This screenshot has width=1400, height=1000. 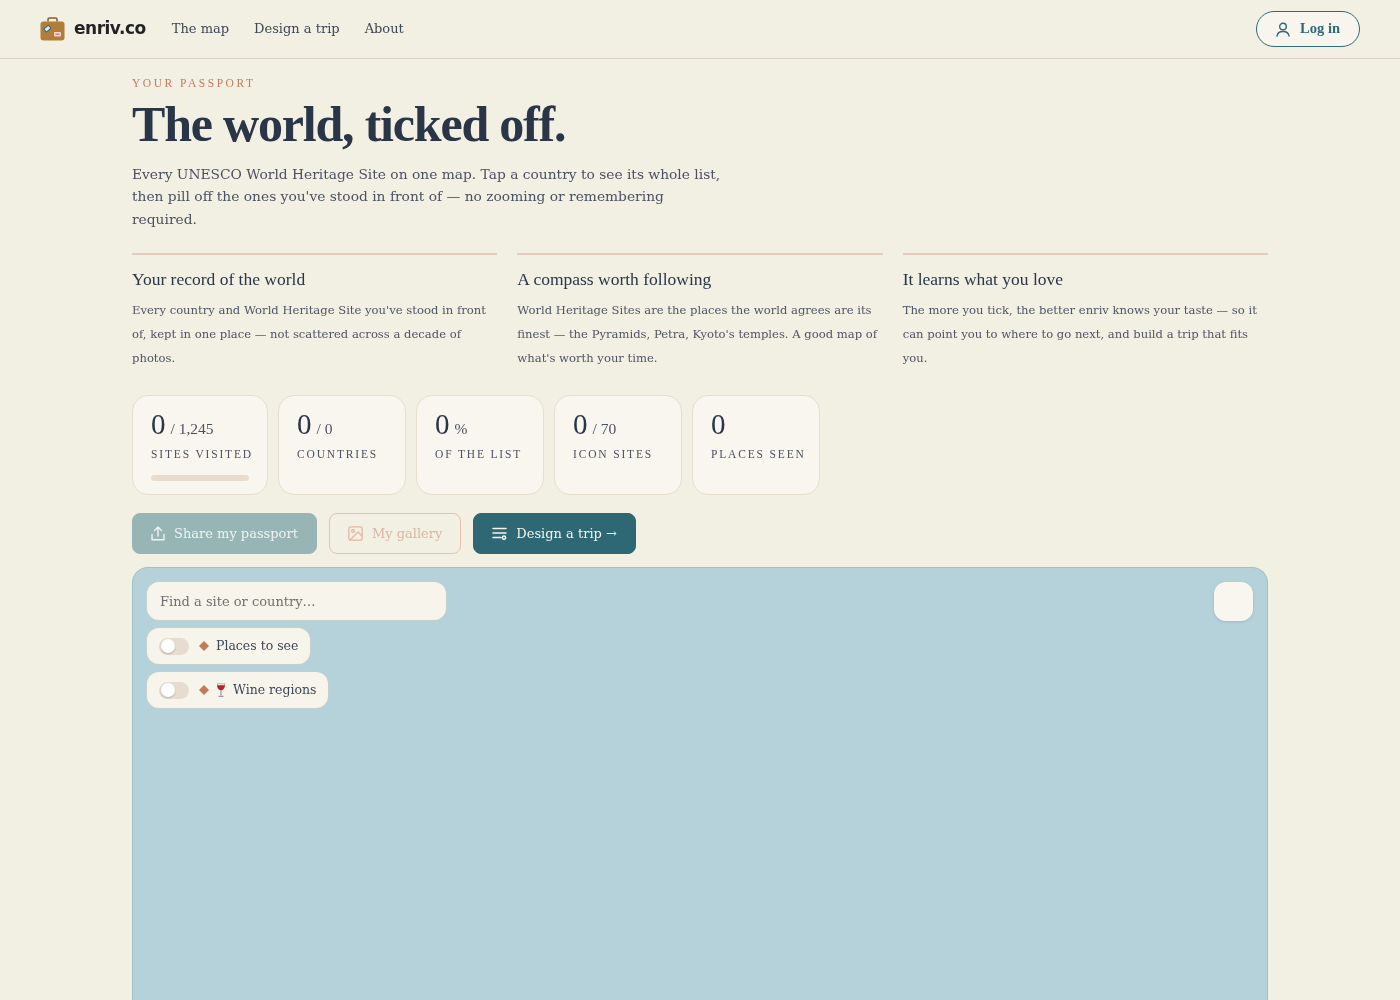 I want to click on nav-link: About, so click(x=384, y=29).